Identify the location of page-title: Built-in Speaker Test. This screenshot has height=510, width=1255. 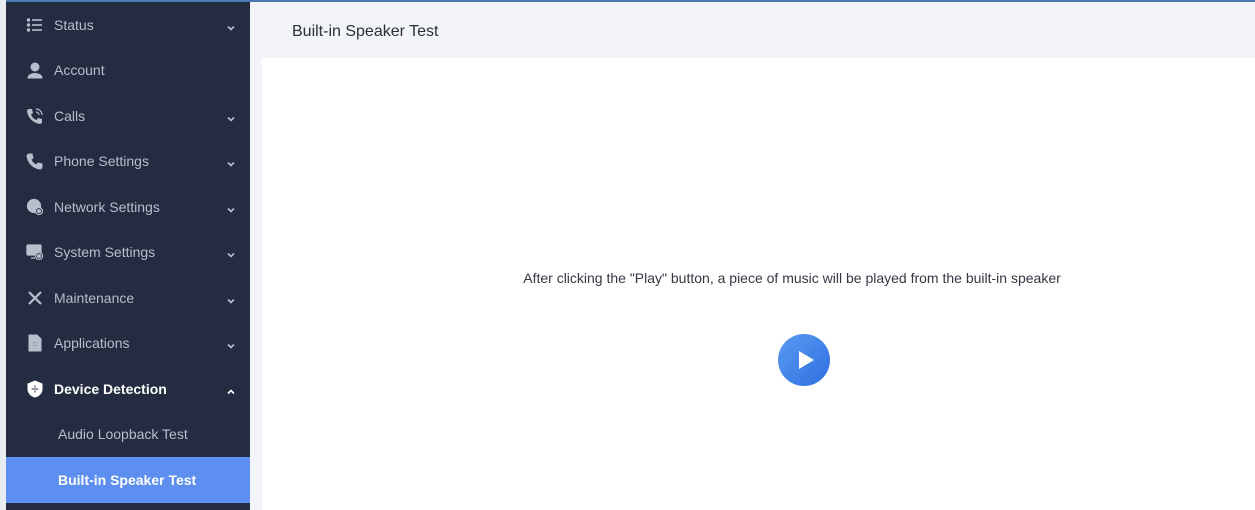
(365, 31).